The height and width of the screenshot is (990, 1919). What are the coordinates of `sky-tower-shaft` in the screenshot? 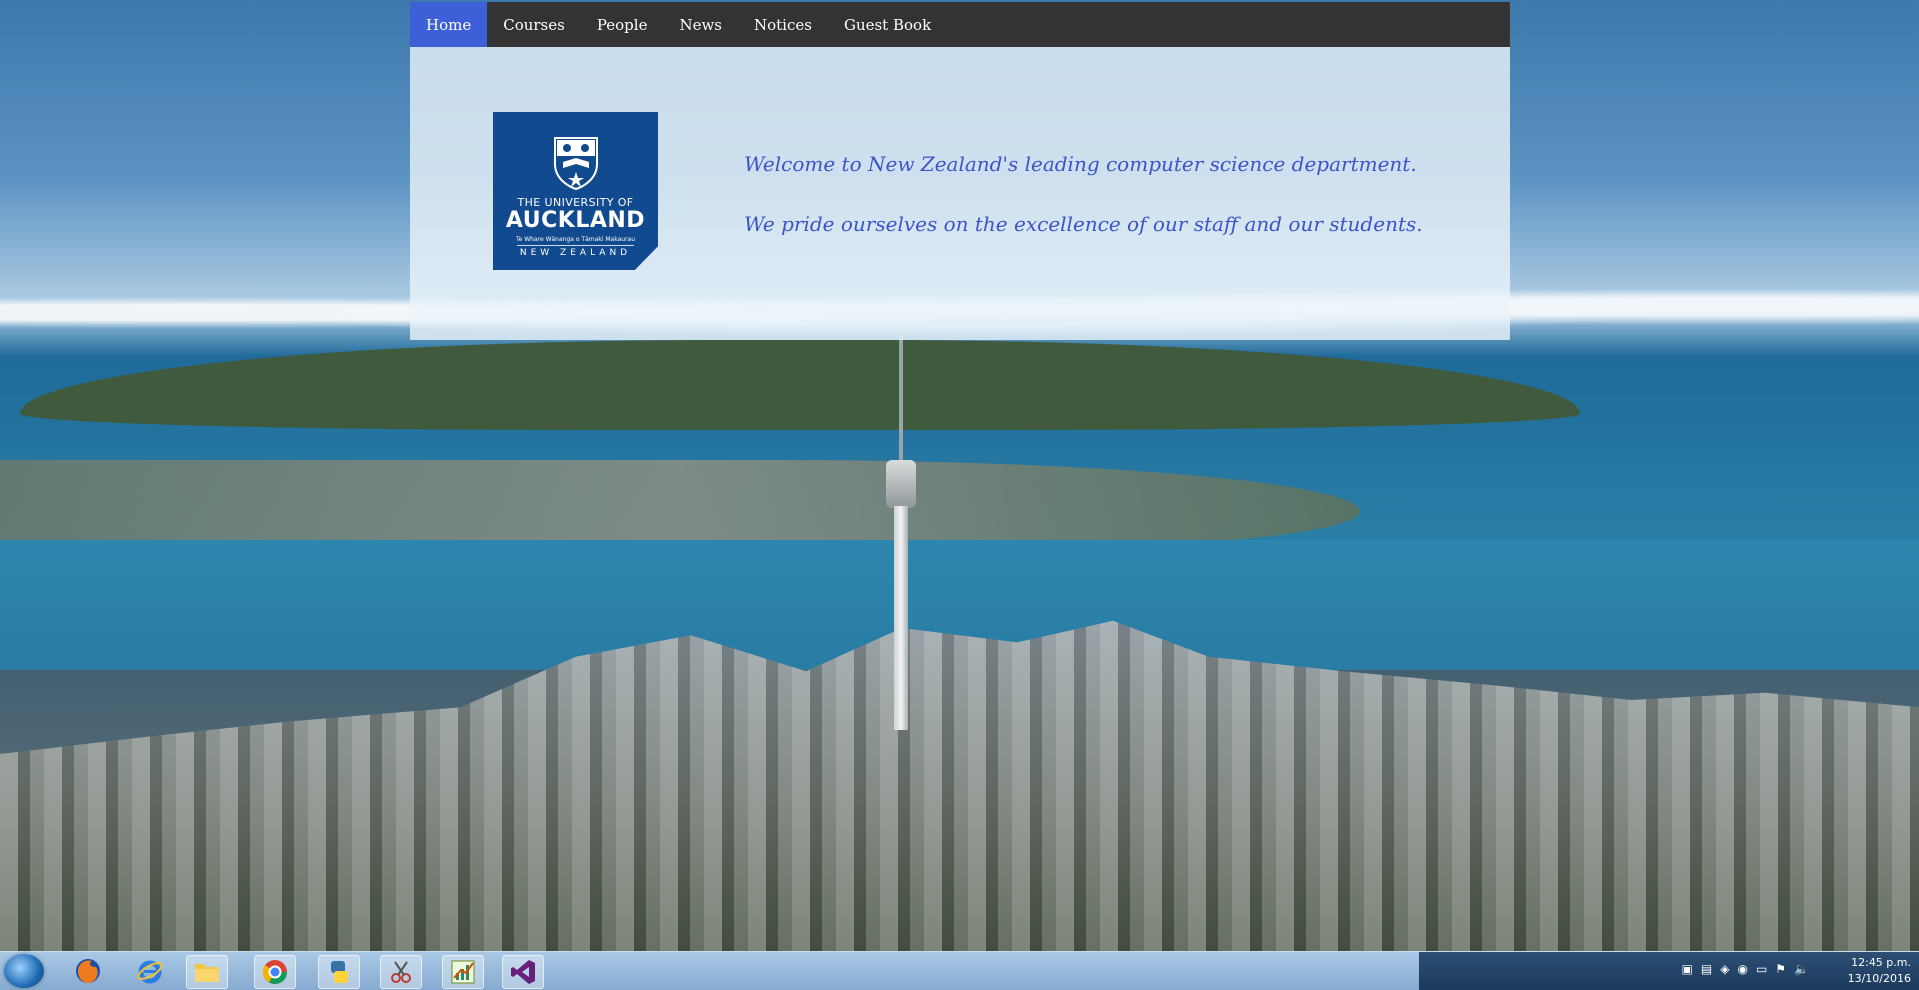 It's located at (901, 618).